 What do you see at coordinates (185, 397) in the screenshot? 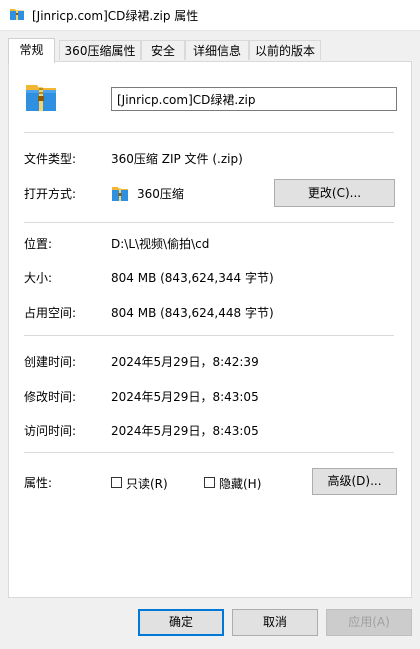
I see `modified-value: 2024年5月29日，8:43:05` at bounding box center [185, 397].